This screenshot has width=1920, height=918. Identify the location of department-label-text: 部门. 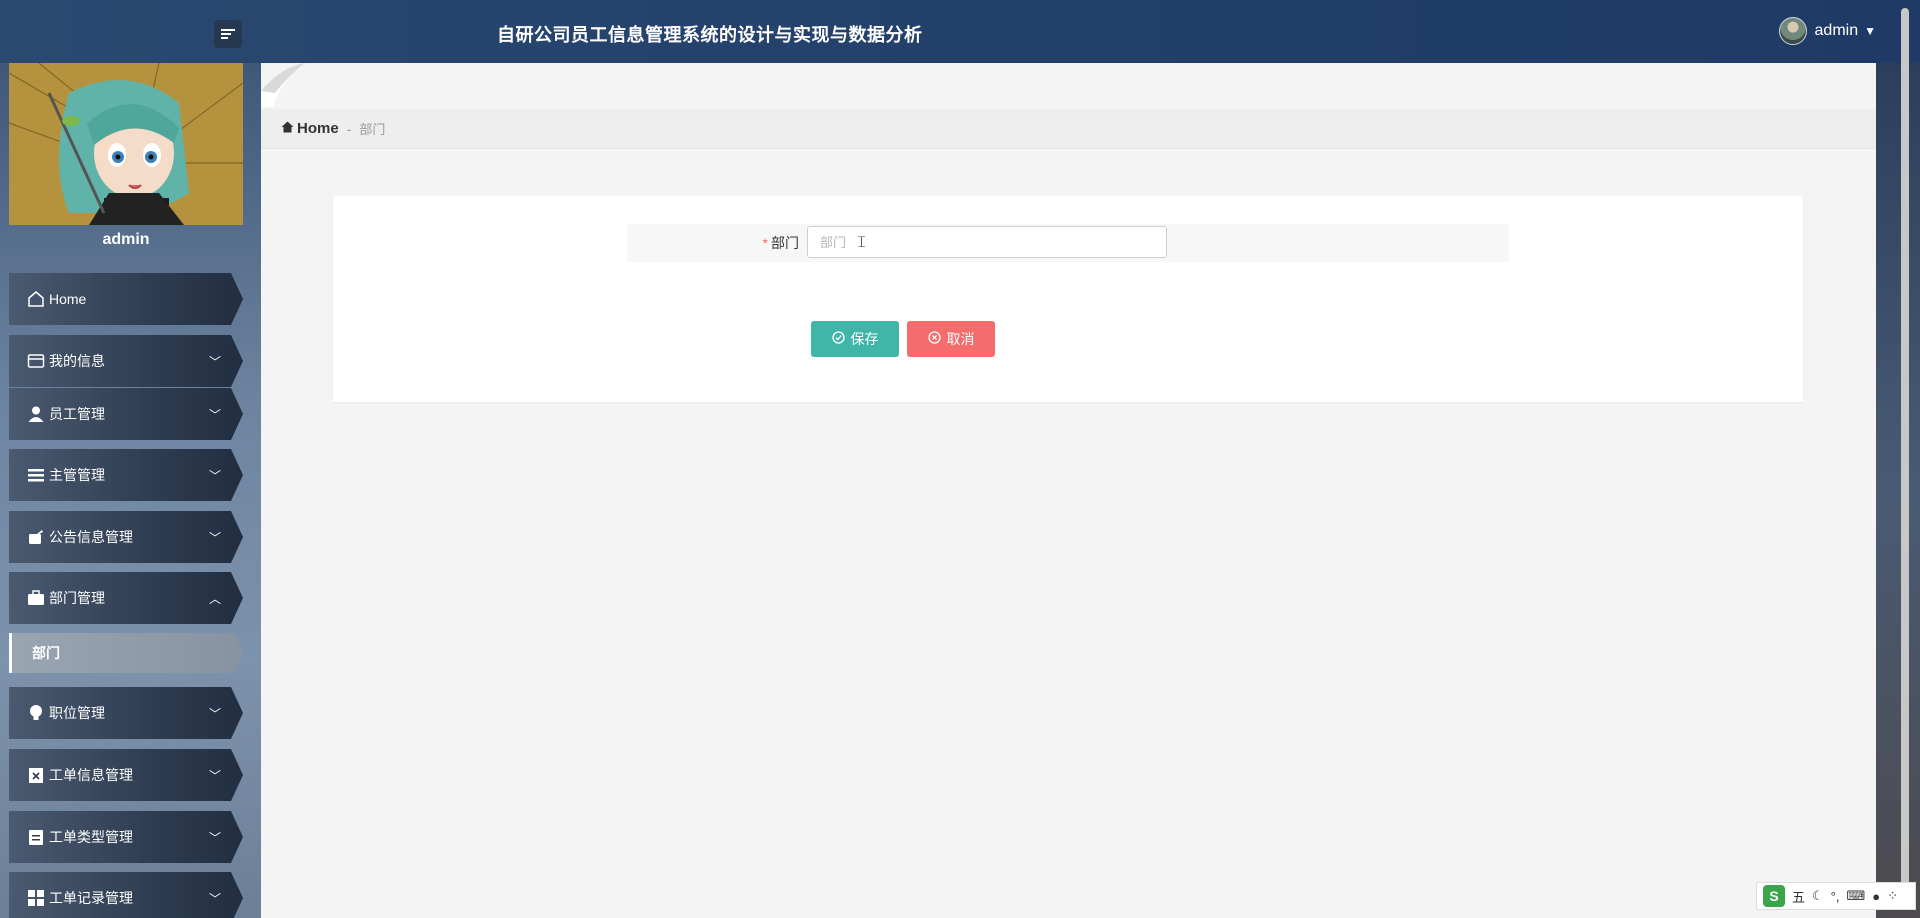
(785, 243).